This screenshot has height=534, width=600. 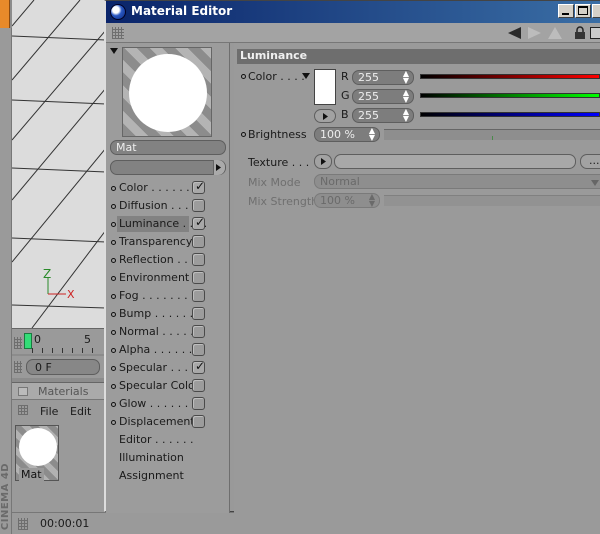 I want to click on channel-checkbox-alpha, so click(x=198, y=349).